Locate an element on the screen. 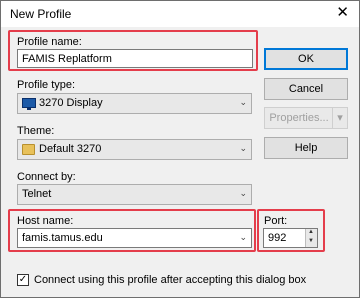 The image size is (360, 298). spin-up-icon: ▲ is located at coordinates (311, 232).